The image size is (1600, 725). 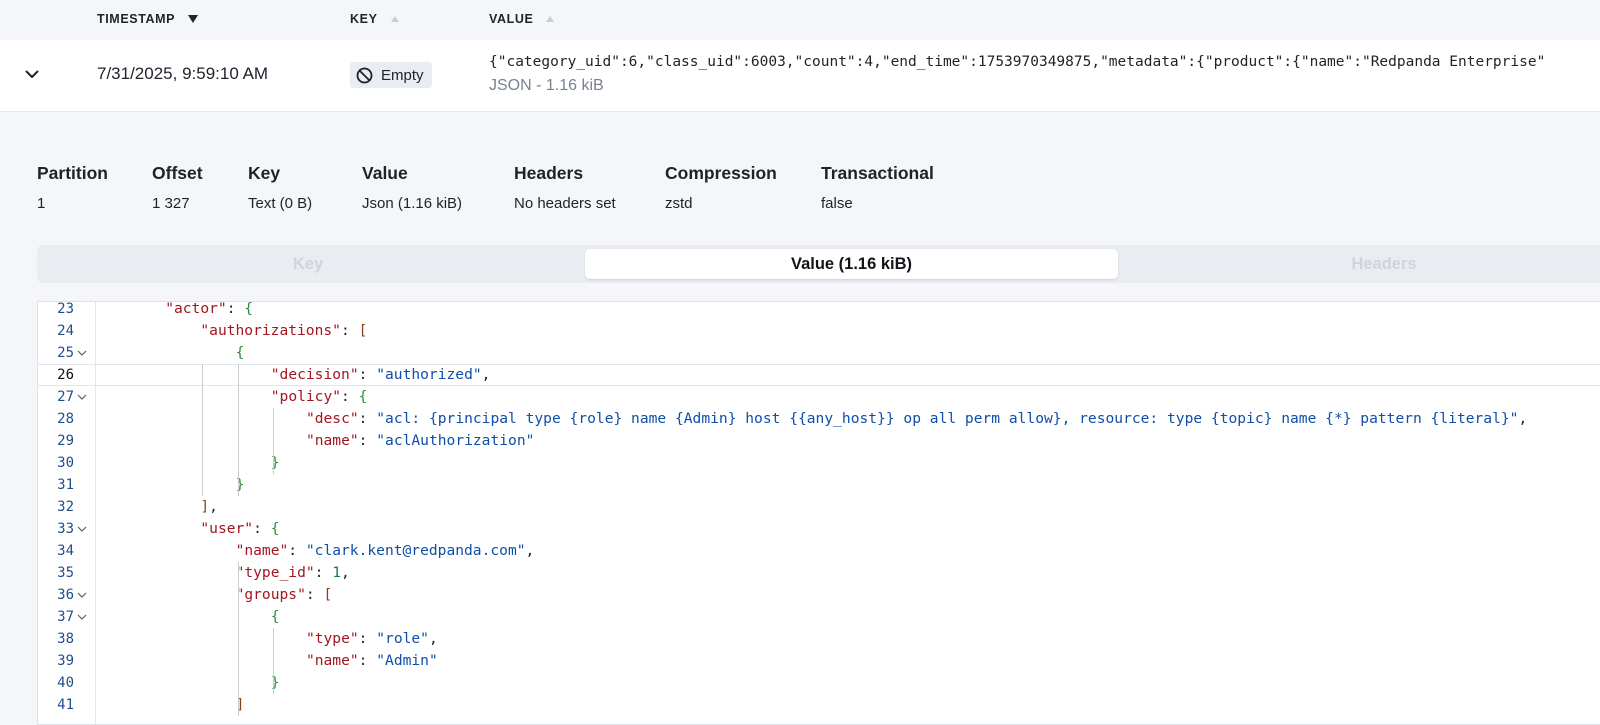 What do you see at coordinates (819, 353) in the screenshot?
I see `code-line: 25 {` at bounding box center [819, 353].